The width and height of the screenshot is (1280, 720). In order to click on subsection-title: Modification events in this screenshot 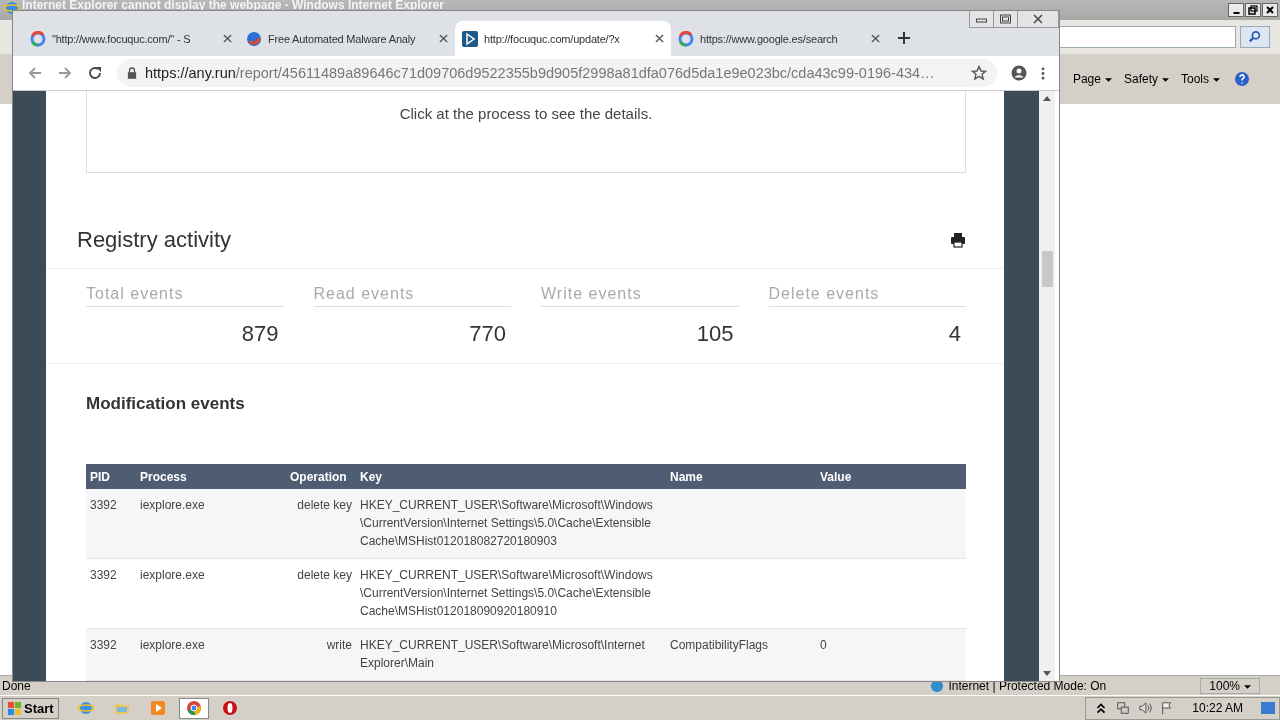, I will do `click(166, 404)`.